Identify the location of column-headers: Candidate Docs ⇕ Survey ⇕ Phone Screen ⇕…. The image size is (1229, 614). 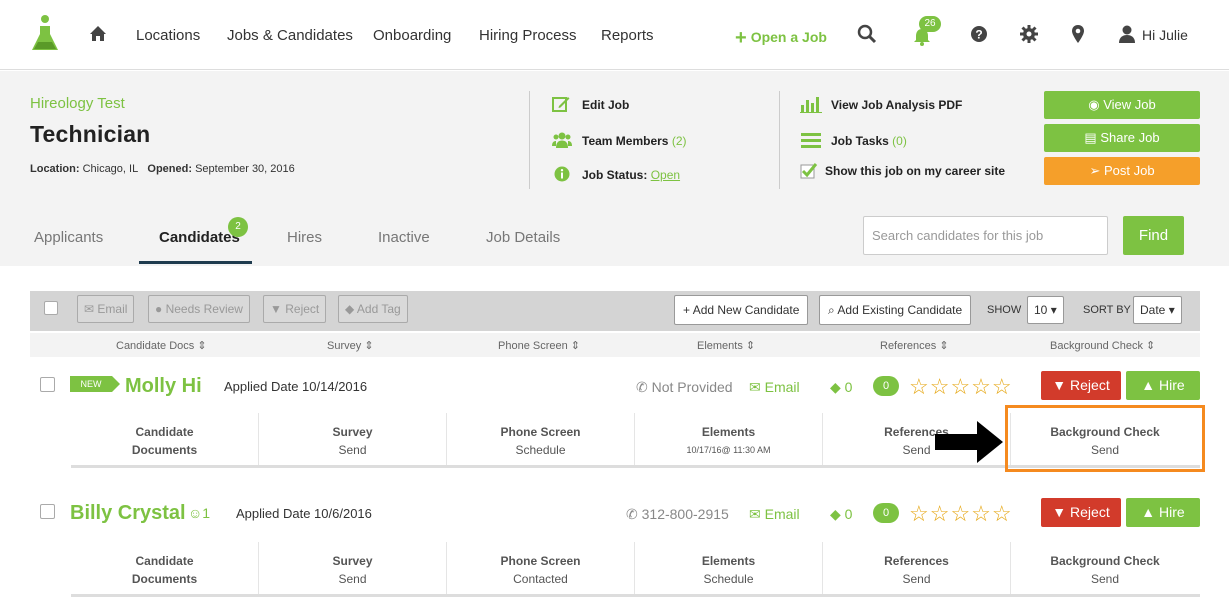
(615, 345).